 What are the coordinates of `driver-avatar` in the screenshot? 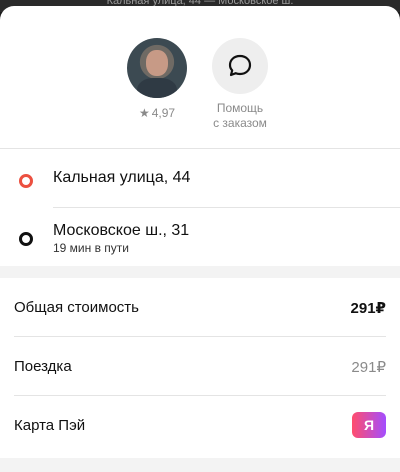 It's located at (157, 68).